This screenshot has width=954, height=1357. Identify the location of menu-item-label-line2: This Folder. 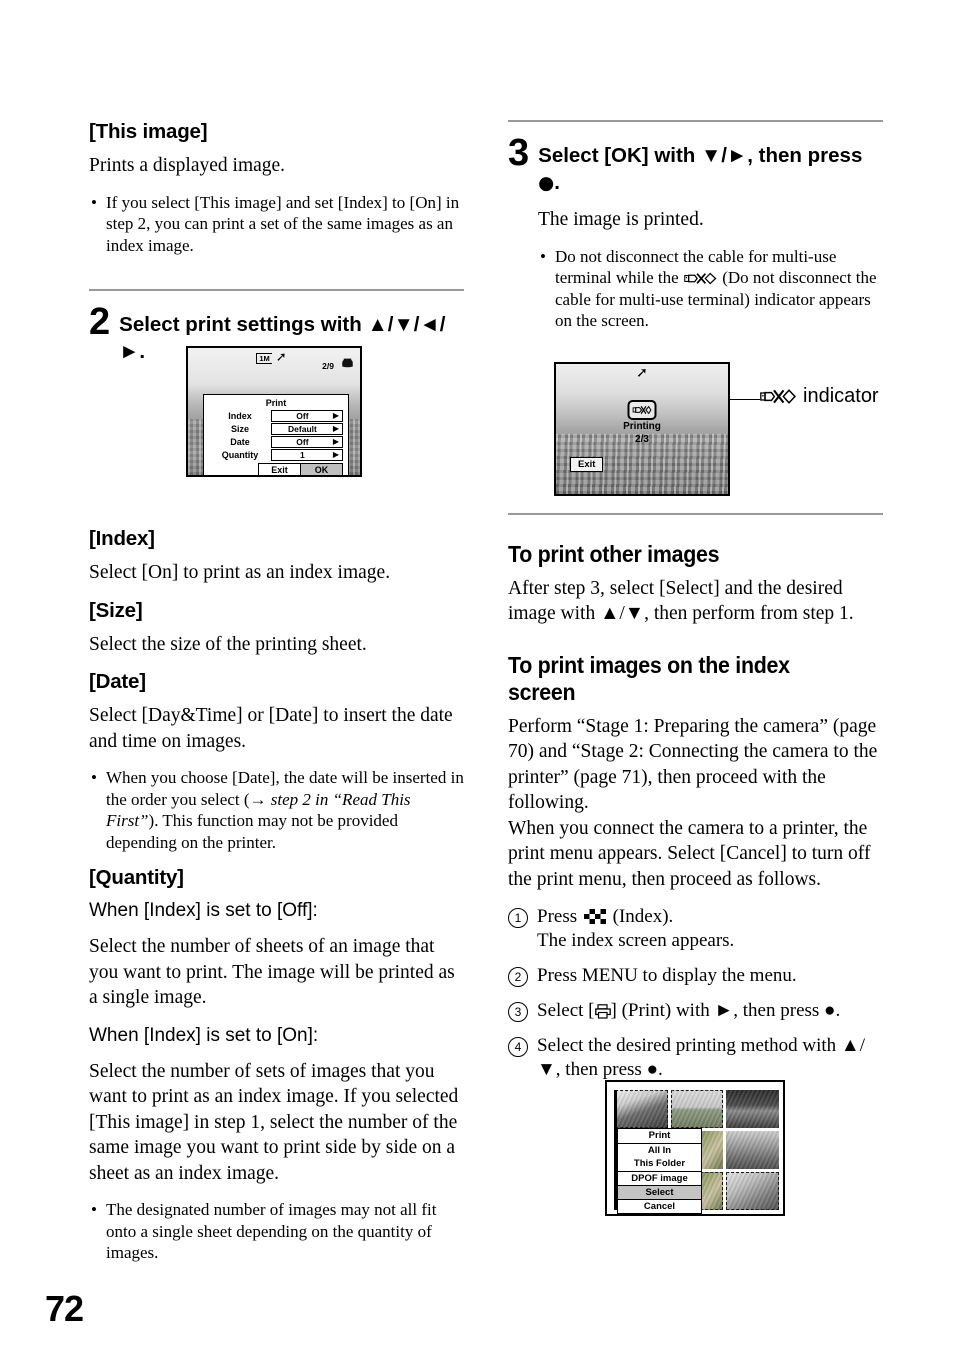
(659, 1163).